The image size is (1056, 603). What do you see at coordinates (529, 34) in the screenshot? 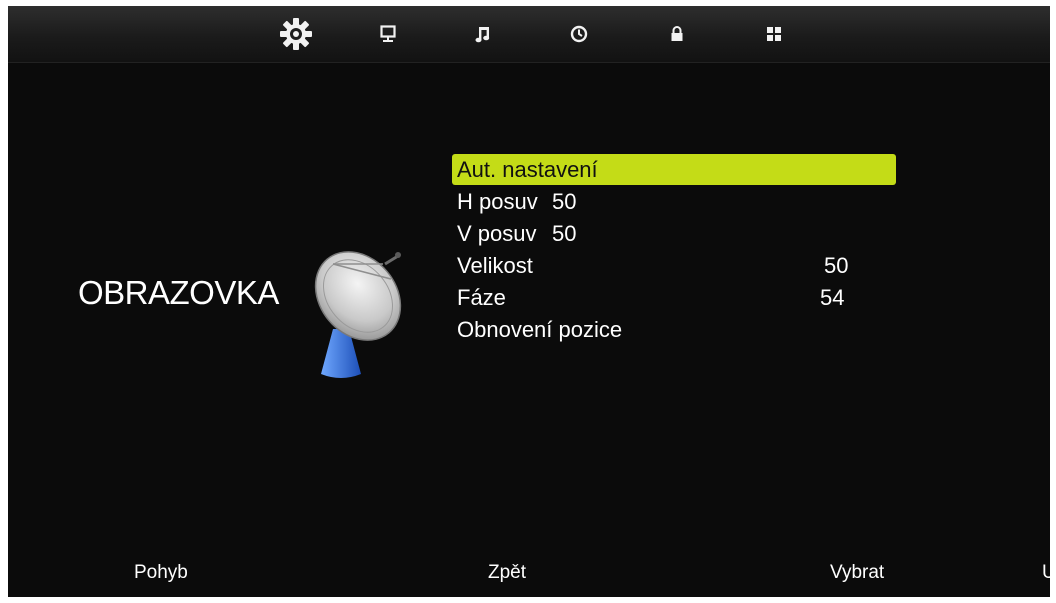
I see `top-menu-bar` at bounding box center [529, 34].